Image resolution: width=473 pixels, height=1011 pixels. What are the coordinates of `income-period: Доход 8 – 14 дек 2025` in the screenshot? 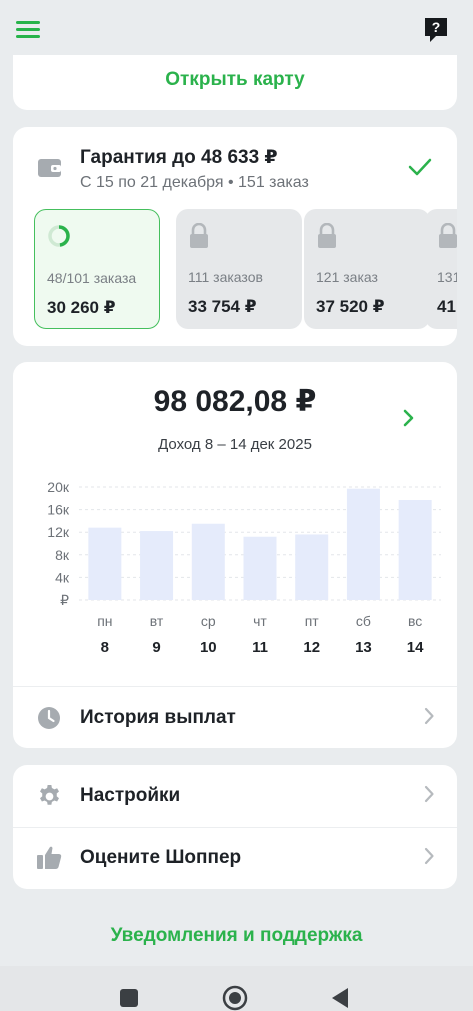 It's located at (235, 444).